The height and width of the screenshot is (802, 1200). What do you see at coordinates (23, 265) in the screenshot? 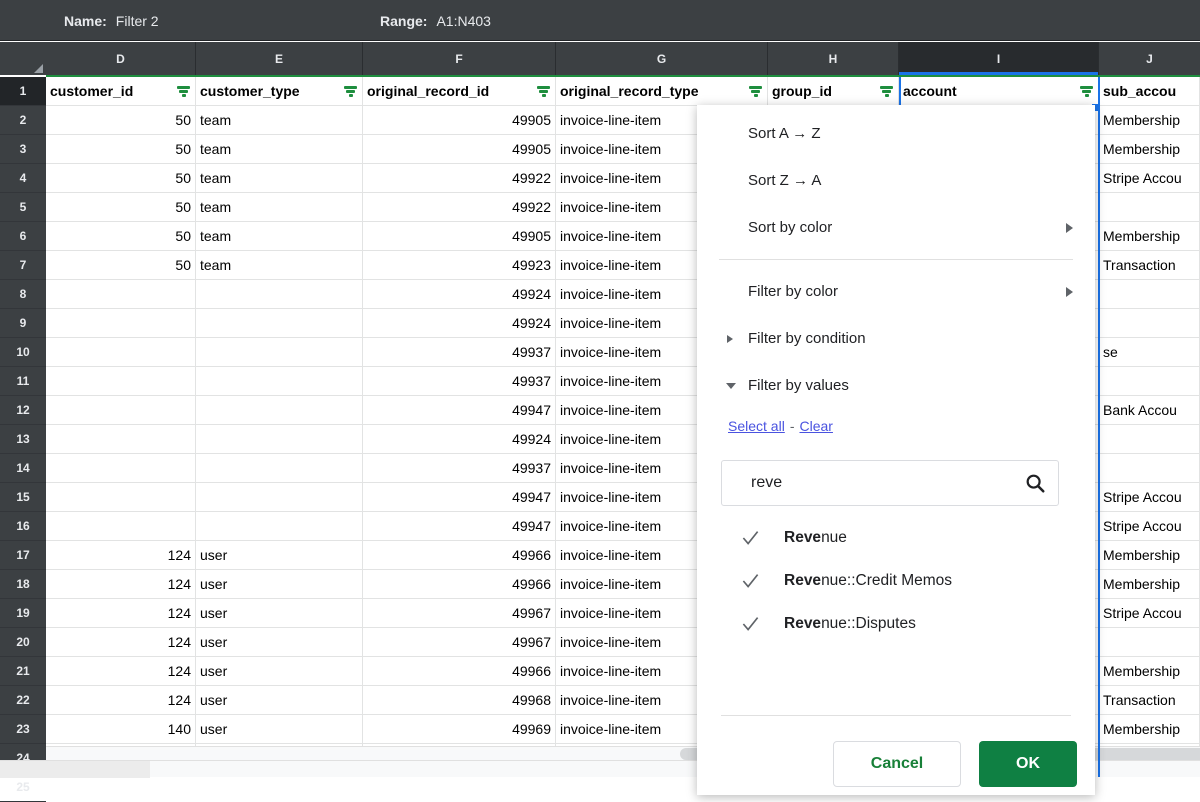
I see `row-header-7: 7` at bounding box center [23, 265].